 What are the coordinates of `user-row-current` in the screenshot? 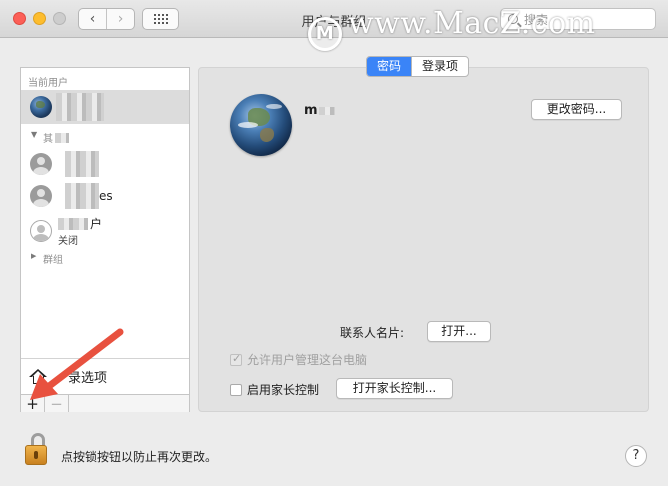 It's located at (105, 107).